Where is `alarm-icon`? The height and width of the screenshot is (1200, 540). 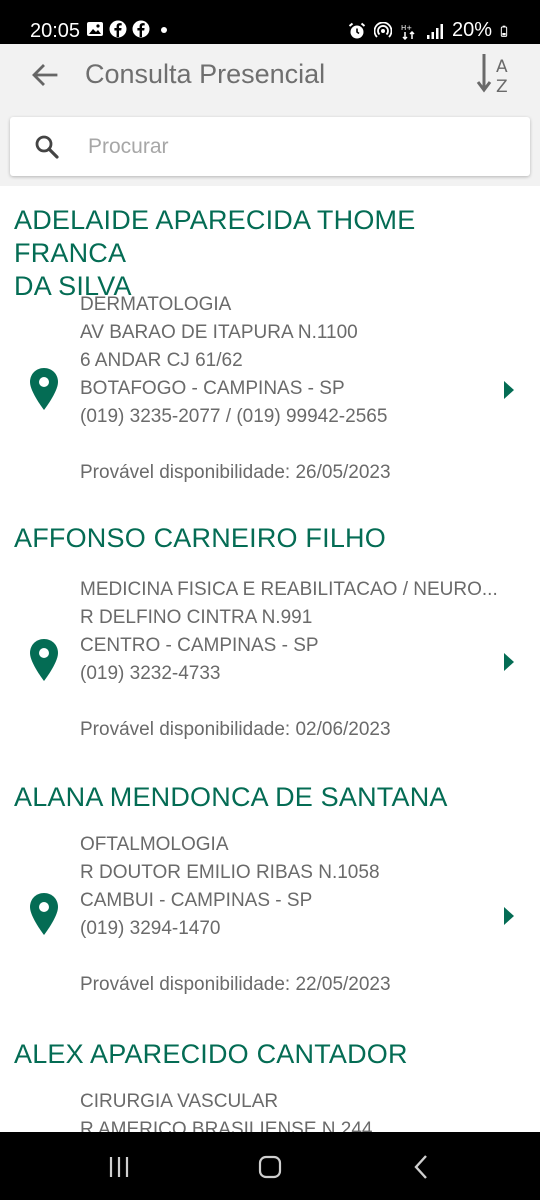 alarm-icon is located at coordinates (357, 30).